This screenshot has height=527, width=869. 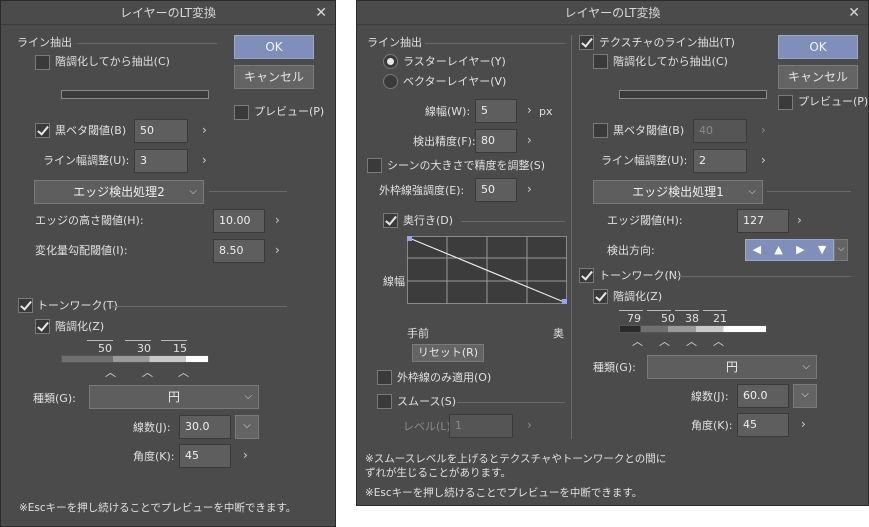 I want to click on raster-layer-label: ラスターレイヤー(Y), so click(x=454, y=61).